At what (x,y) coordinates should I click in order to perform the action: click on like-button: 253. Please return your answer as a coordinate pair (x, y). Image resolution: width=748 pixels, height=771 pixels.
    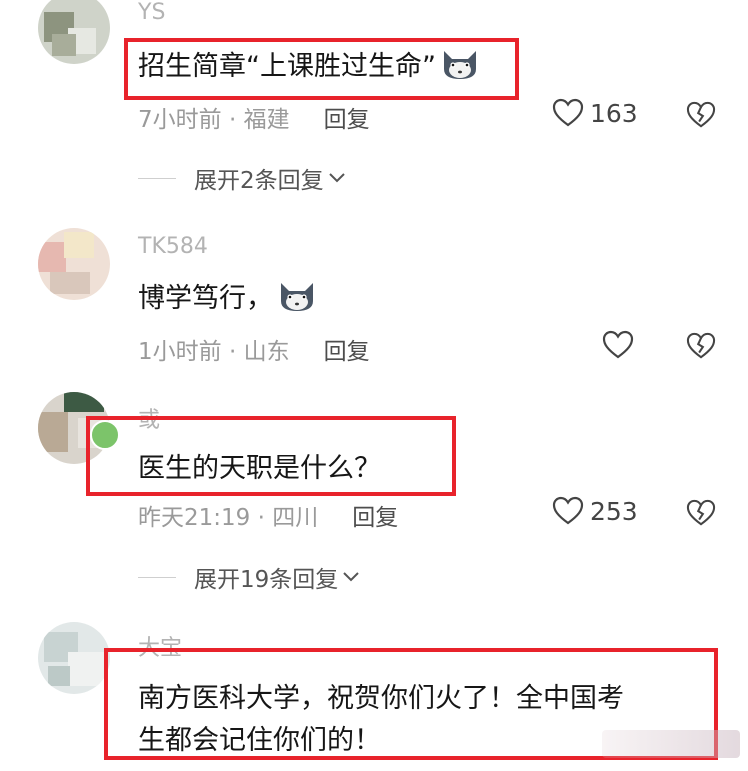
    Looking at the image, I should click on (595, 511).